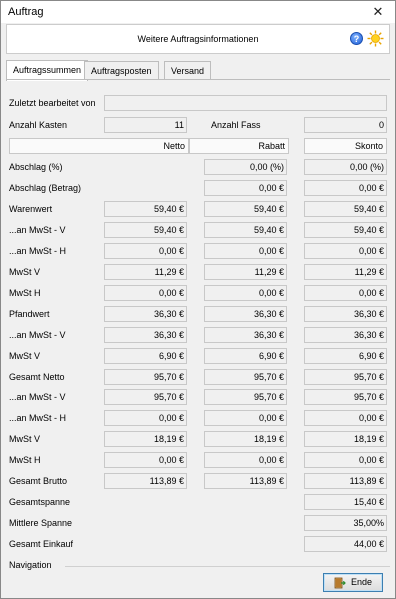 The width and height of the screenshot is (396, 599). What do you see at coordinates (198, 12) in the screenshot?
I see `title-bar: Auftrag ✕` at bounding box center [198, 12].